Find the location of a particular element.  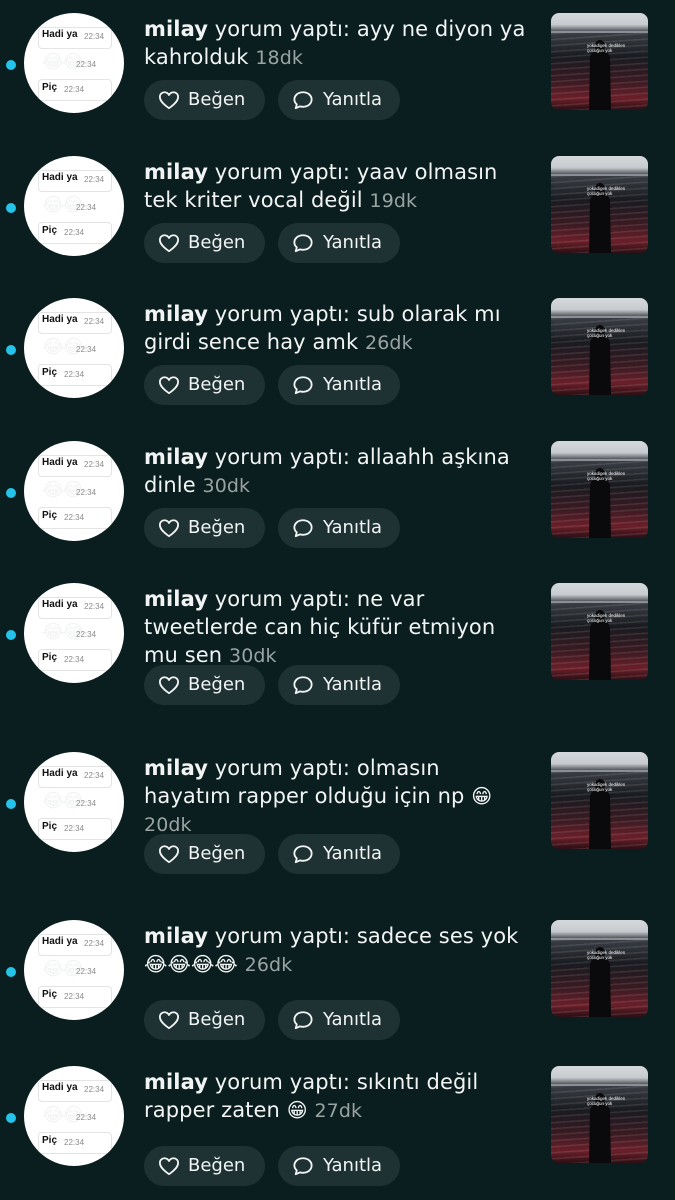

comment-age: 20dk is located at coordinates (168, 825).